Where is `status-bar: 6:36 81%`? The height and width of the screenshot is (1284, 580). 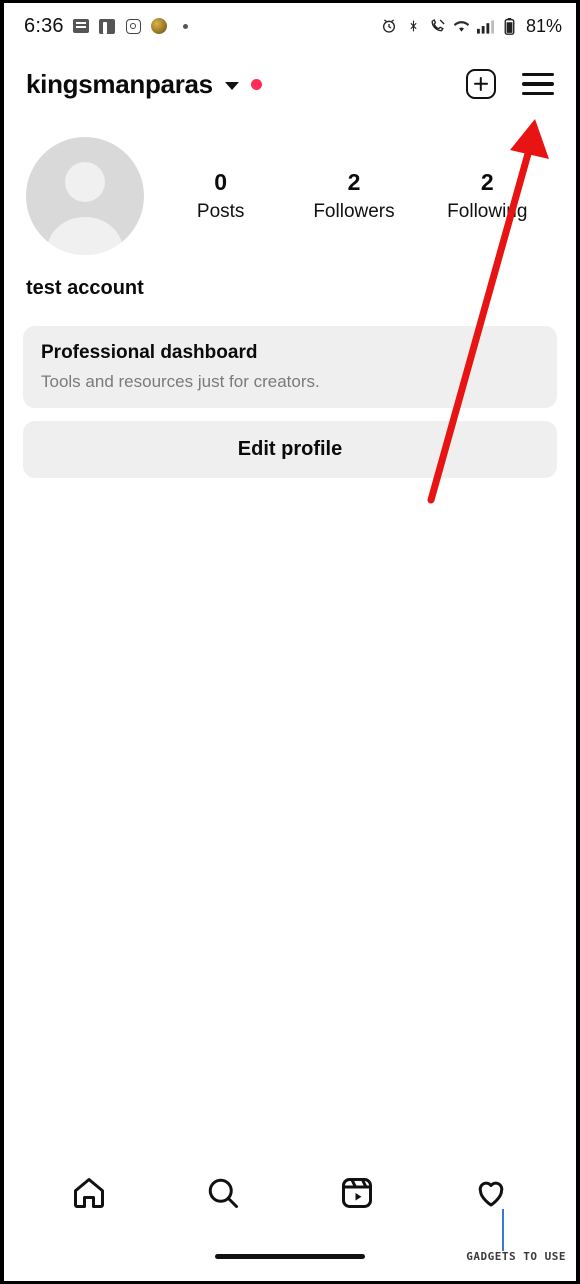
status-bar: 6:36 81% is located at coordinates (290, 26).